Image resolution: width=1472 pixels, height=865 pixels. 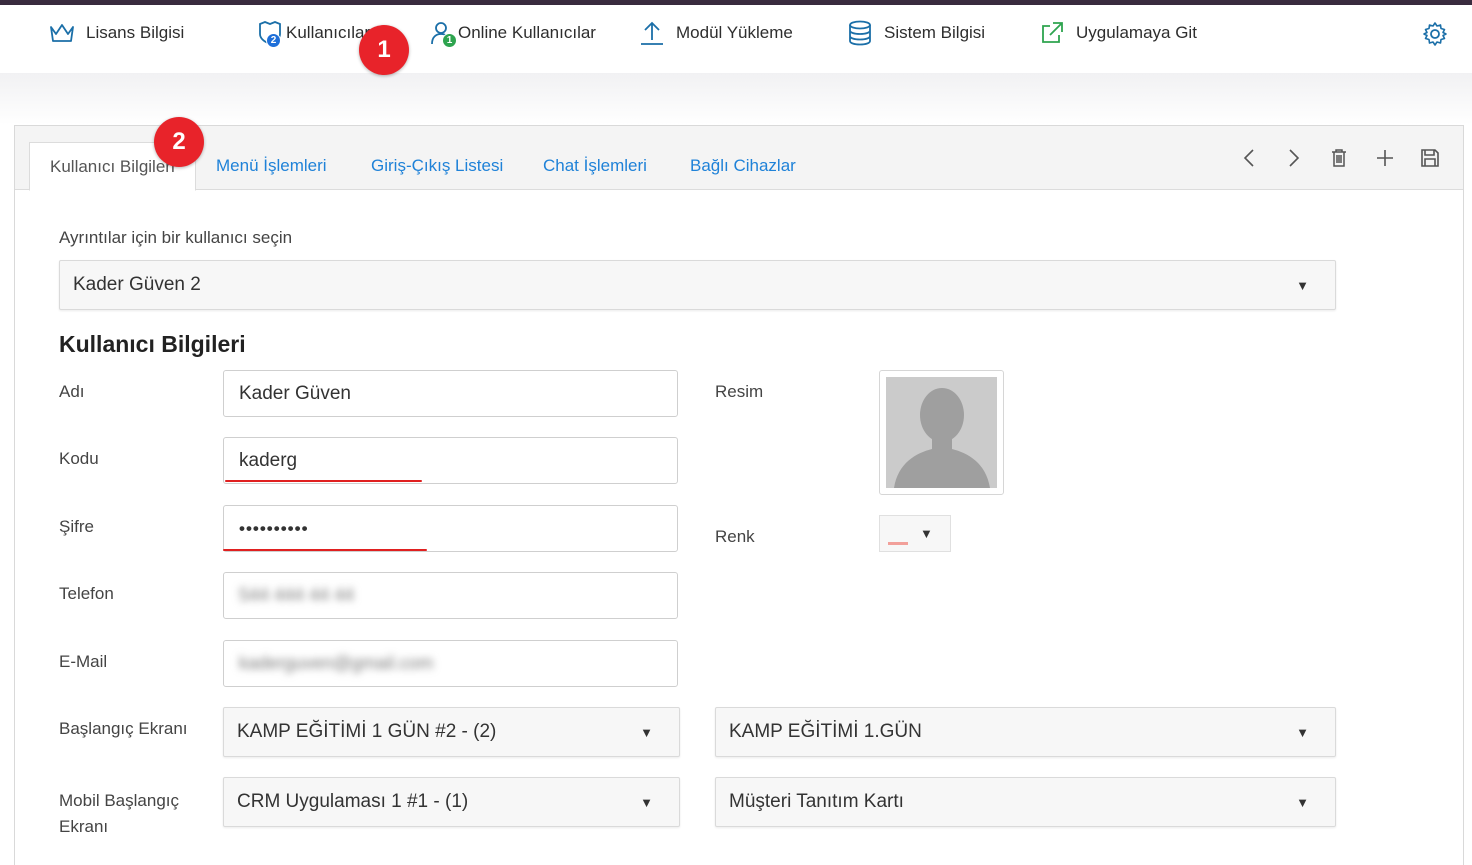 I want to click on online-count-badge: 1, so click(x=449, y=40).